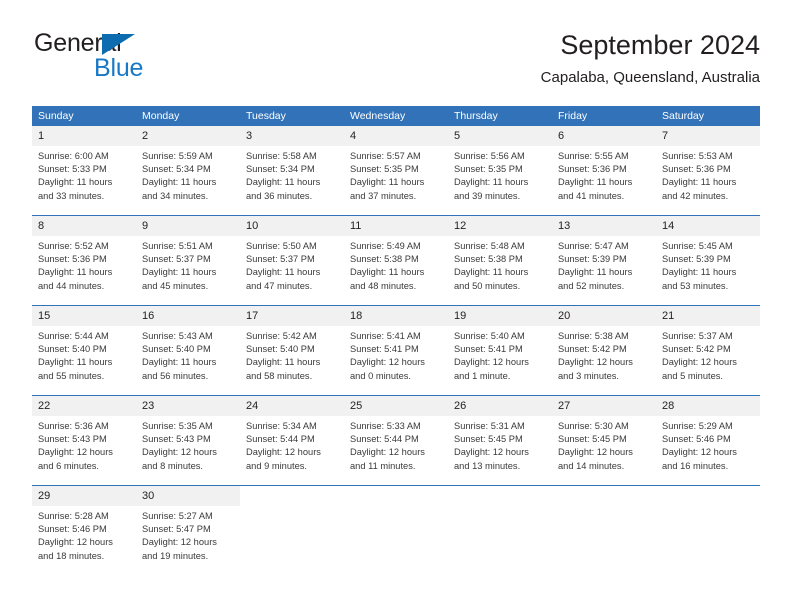 This screenshot has height=612, width=792. Describe the element at coordinates (175, 285) in the screenshot. I see `daylight-text-line2: and 45 minutes.` at that location.